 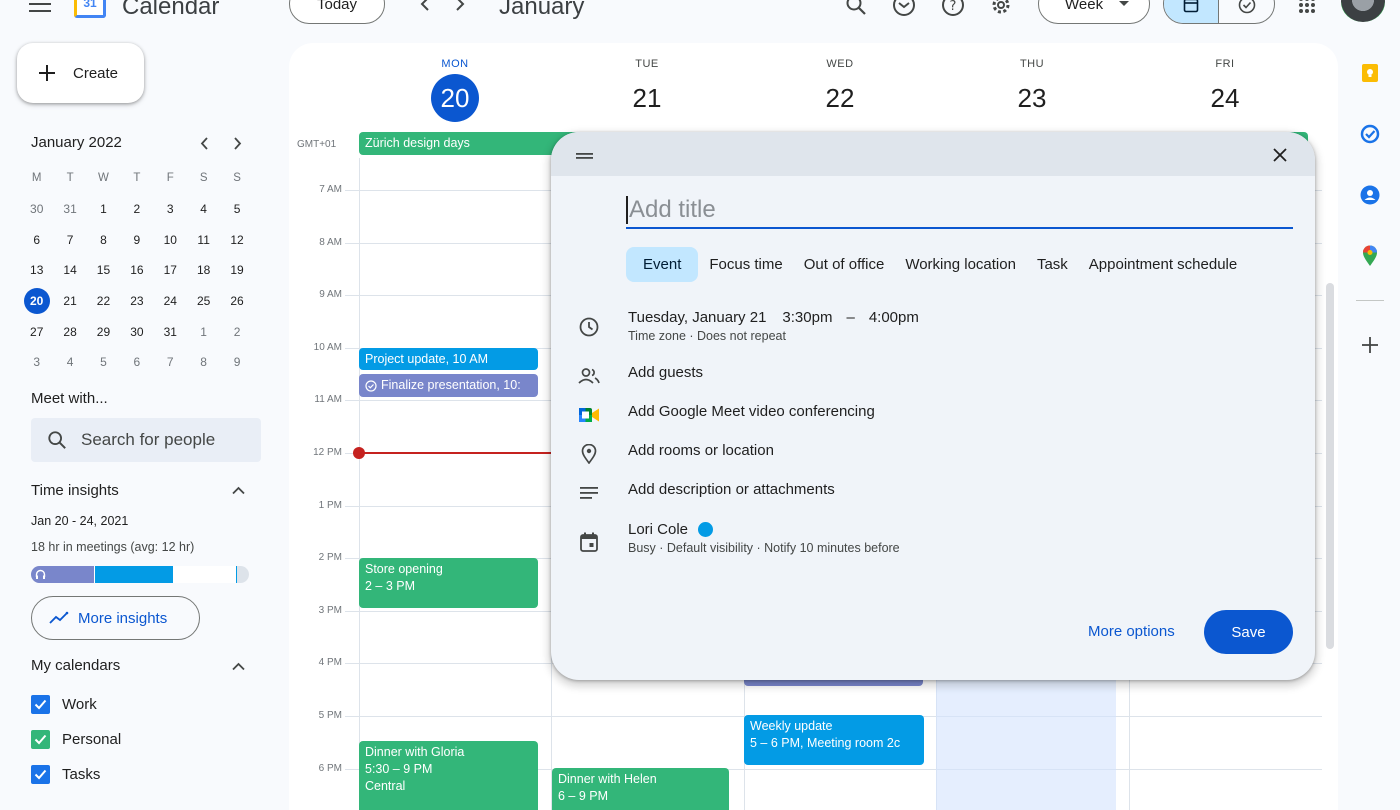 I want to click on avatar, so click(x=1363, y=11).